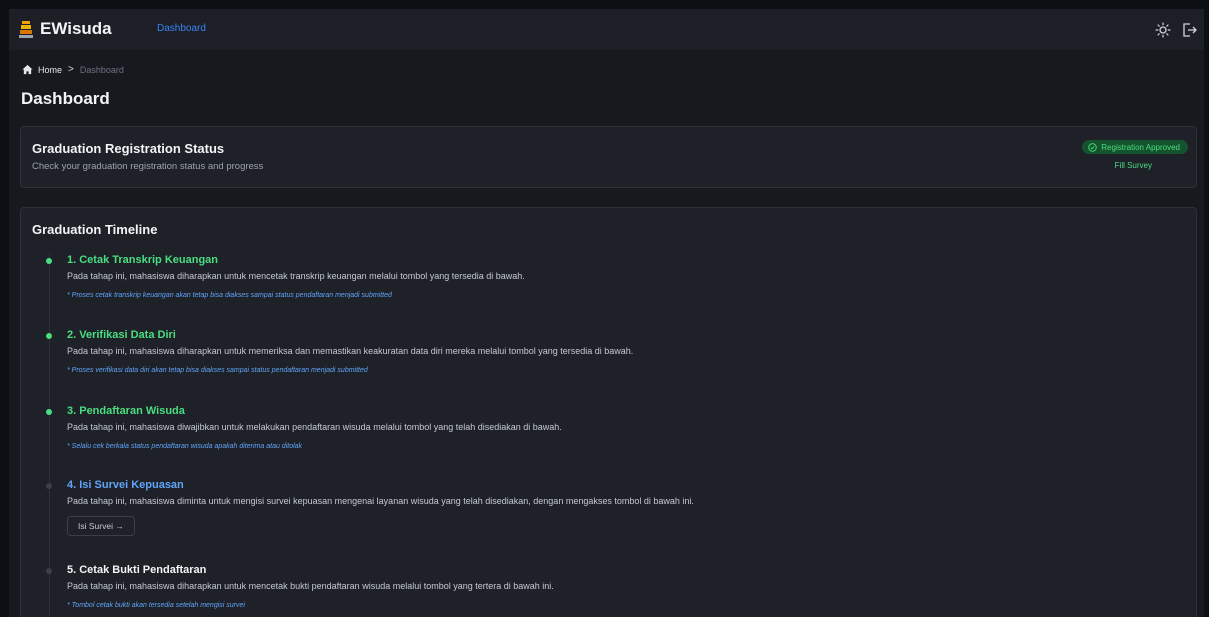 This screenshot has width=1209, height=617. Describe the element at coordinates (128, 148) in the screenshot. I see `status-card-title: Graduation Registration Status` at that location.